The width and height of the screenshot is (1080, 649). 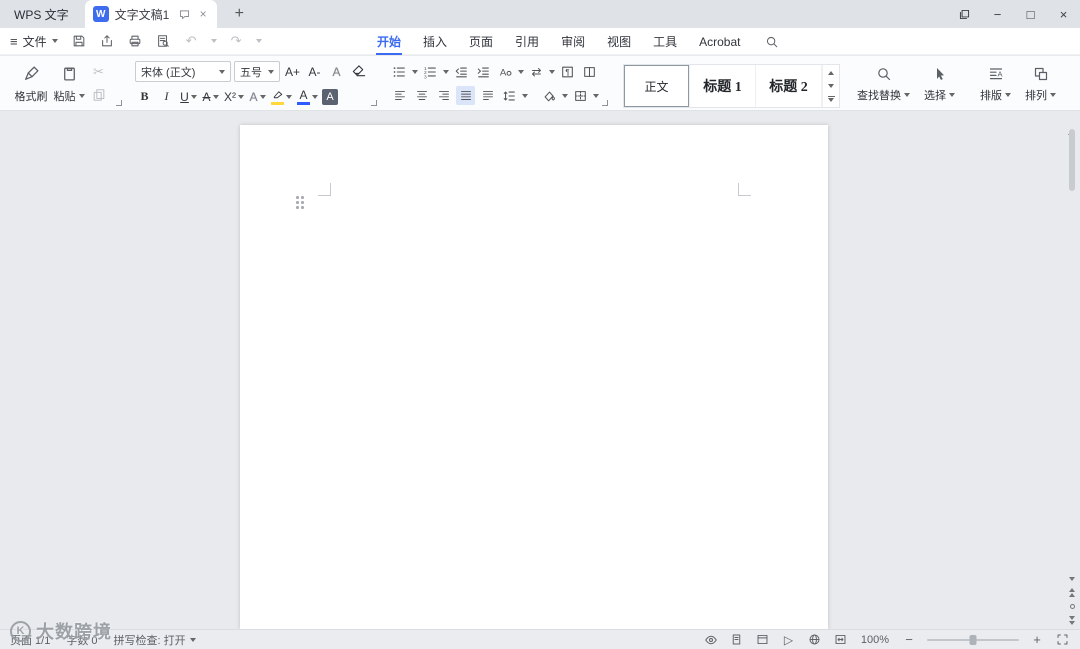 What do you see at coordinates (98, 95) in the screenshot?
I see `copy-icon` at bounding box center [98, 95].